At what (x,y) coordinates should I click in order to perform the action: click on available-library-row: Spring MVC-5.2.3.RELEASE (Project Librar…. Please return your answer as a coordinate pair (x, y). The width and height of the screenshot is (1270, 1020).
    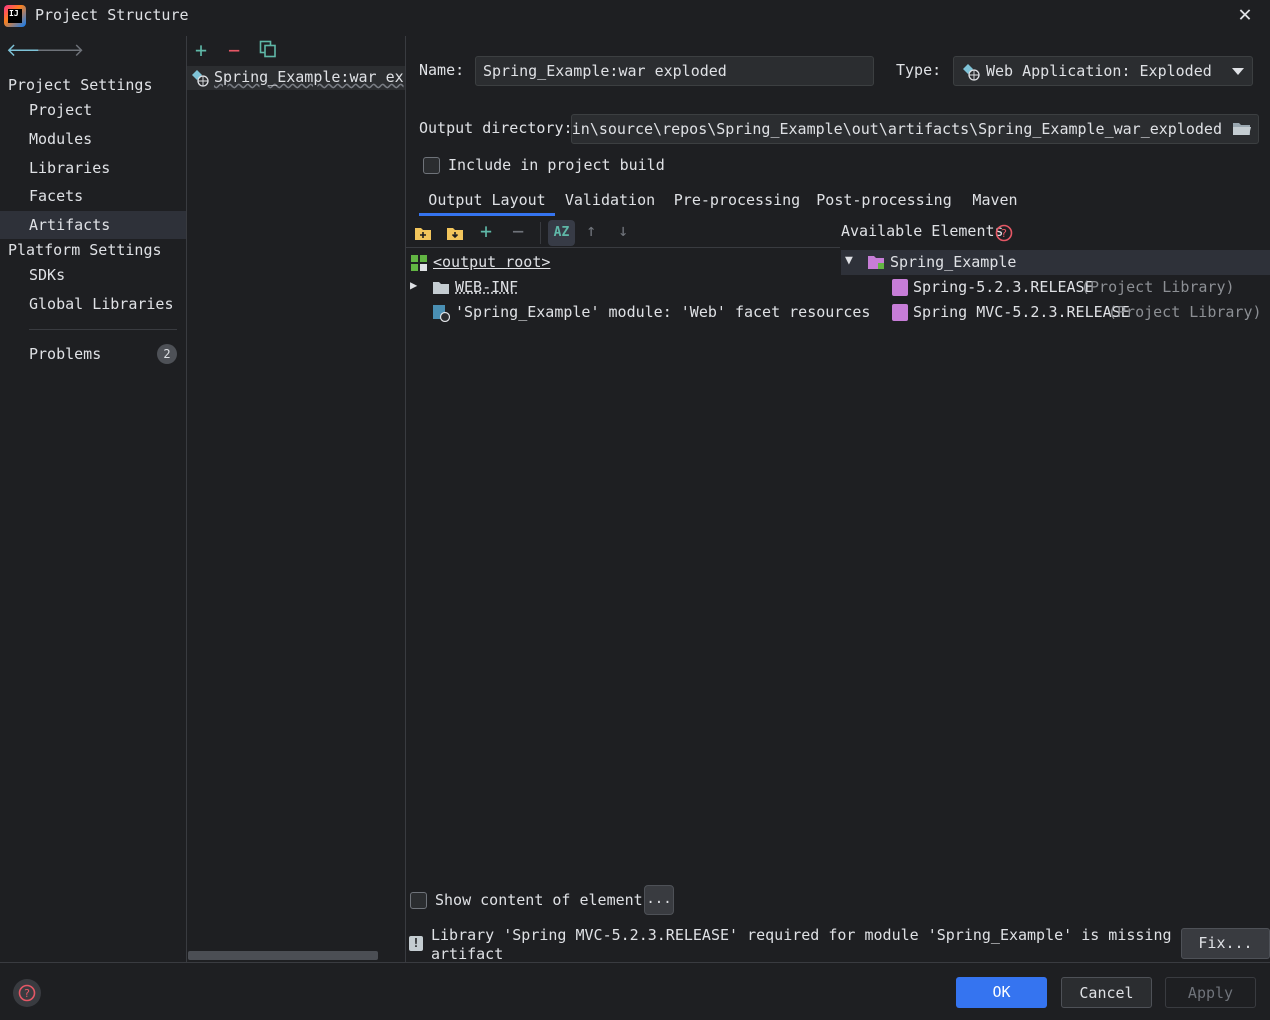
    Looking at the image, I should click on (1080, 313).